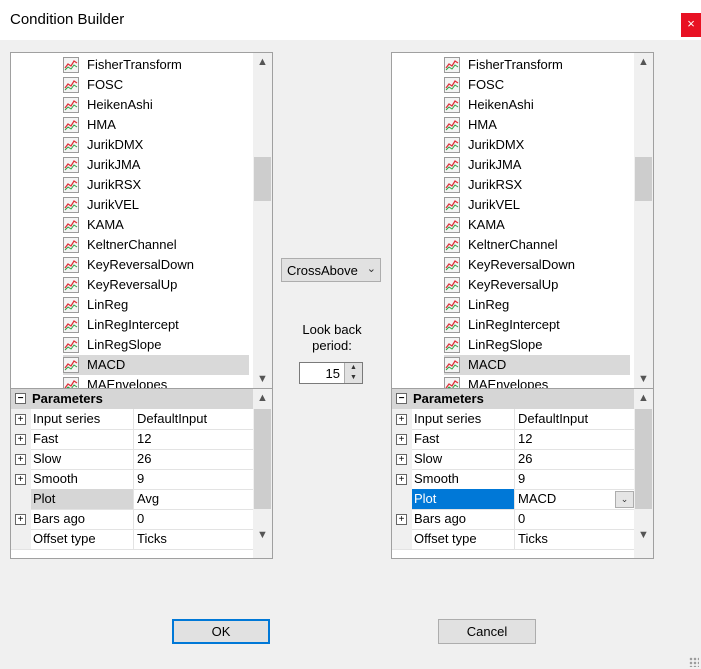 Image resolution: width=701 pixels, height=669 pixels. What do you see at coordinates (537, 345) in the screenshot?
I see `right-indicator-item: LinRegSlope` at bounding box center [537, 345].